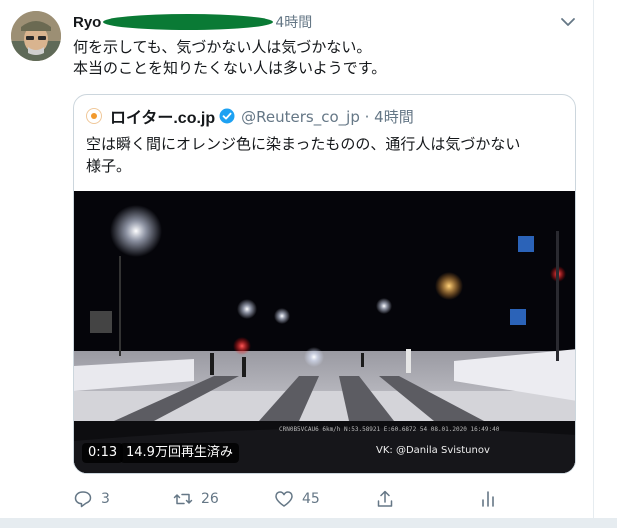 Image resolution: width=617 pixels, height=528 pixels. I want to click on share-button, so click(385, 499).